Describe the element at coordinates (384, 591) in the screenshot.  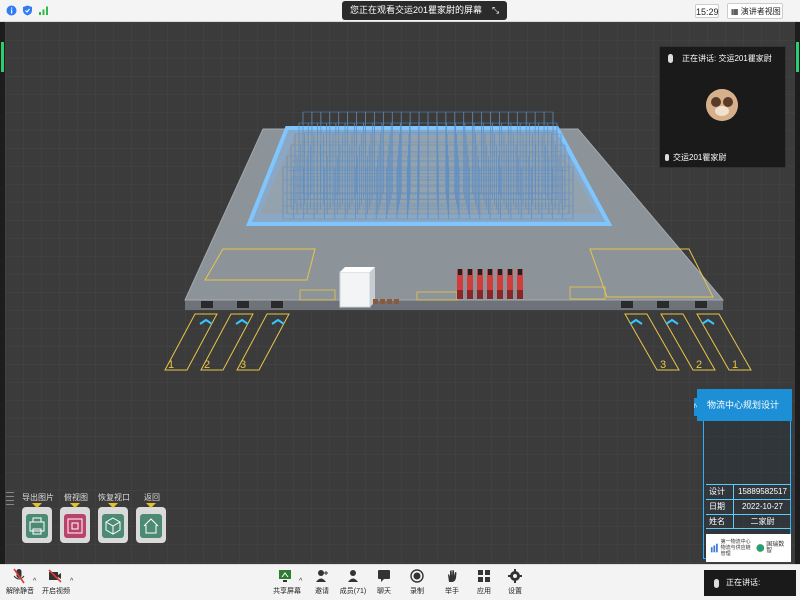
I see `chat-label: 聊天` at that location.